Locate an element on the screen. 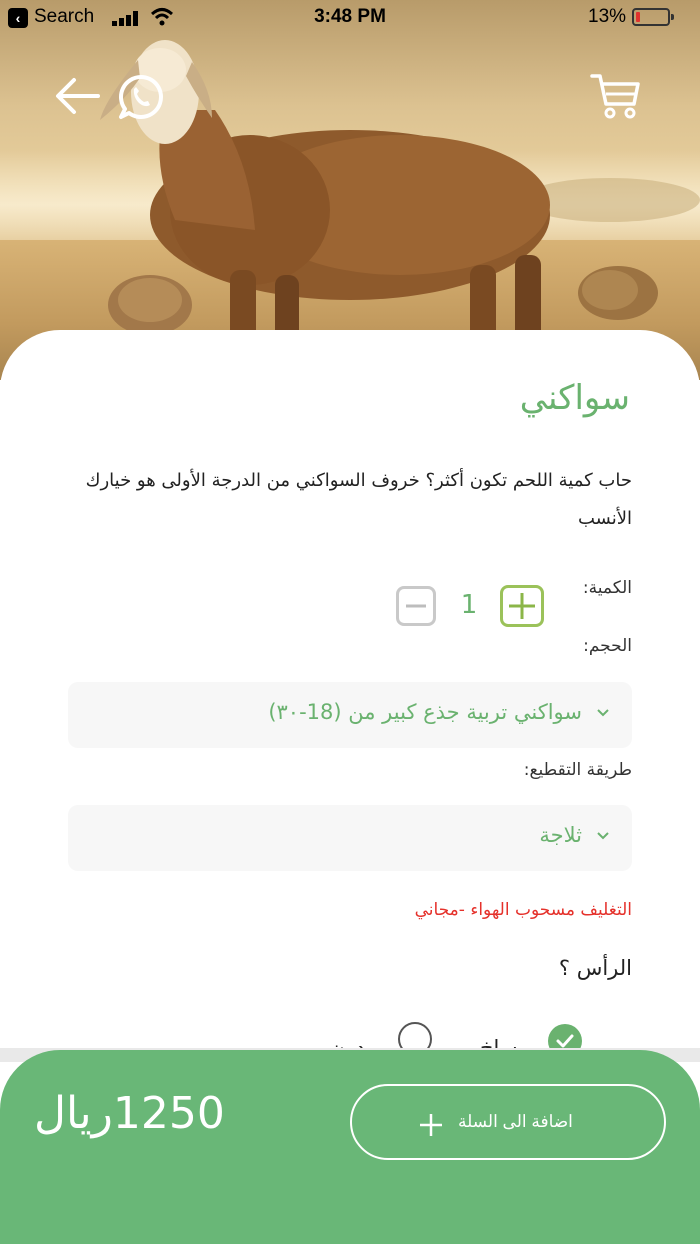  minus-icon is located at coordinates (416, 606).